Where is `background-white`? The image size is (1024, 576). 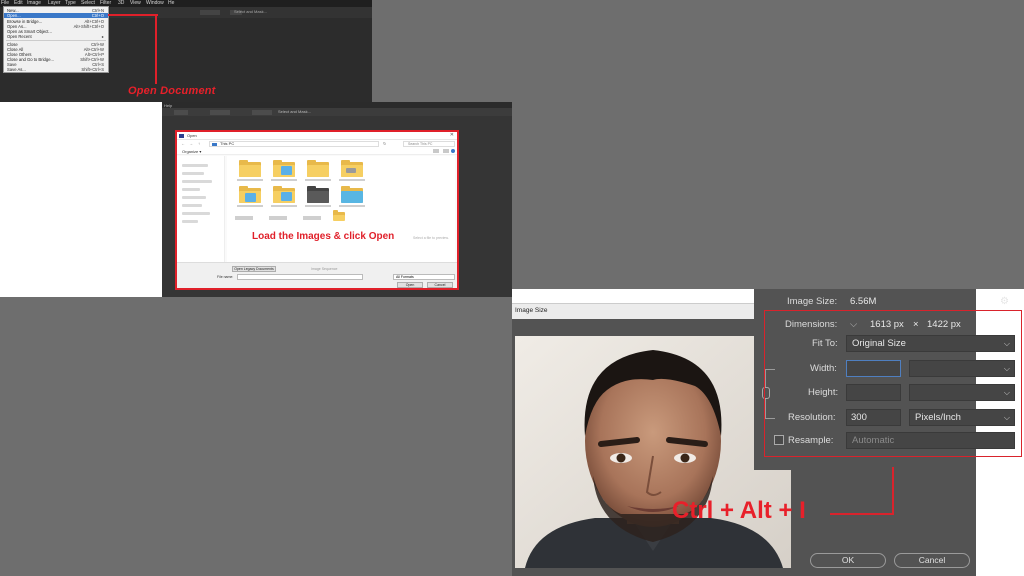
background-white is located at coordinates (81, 199).